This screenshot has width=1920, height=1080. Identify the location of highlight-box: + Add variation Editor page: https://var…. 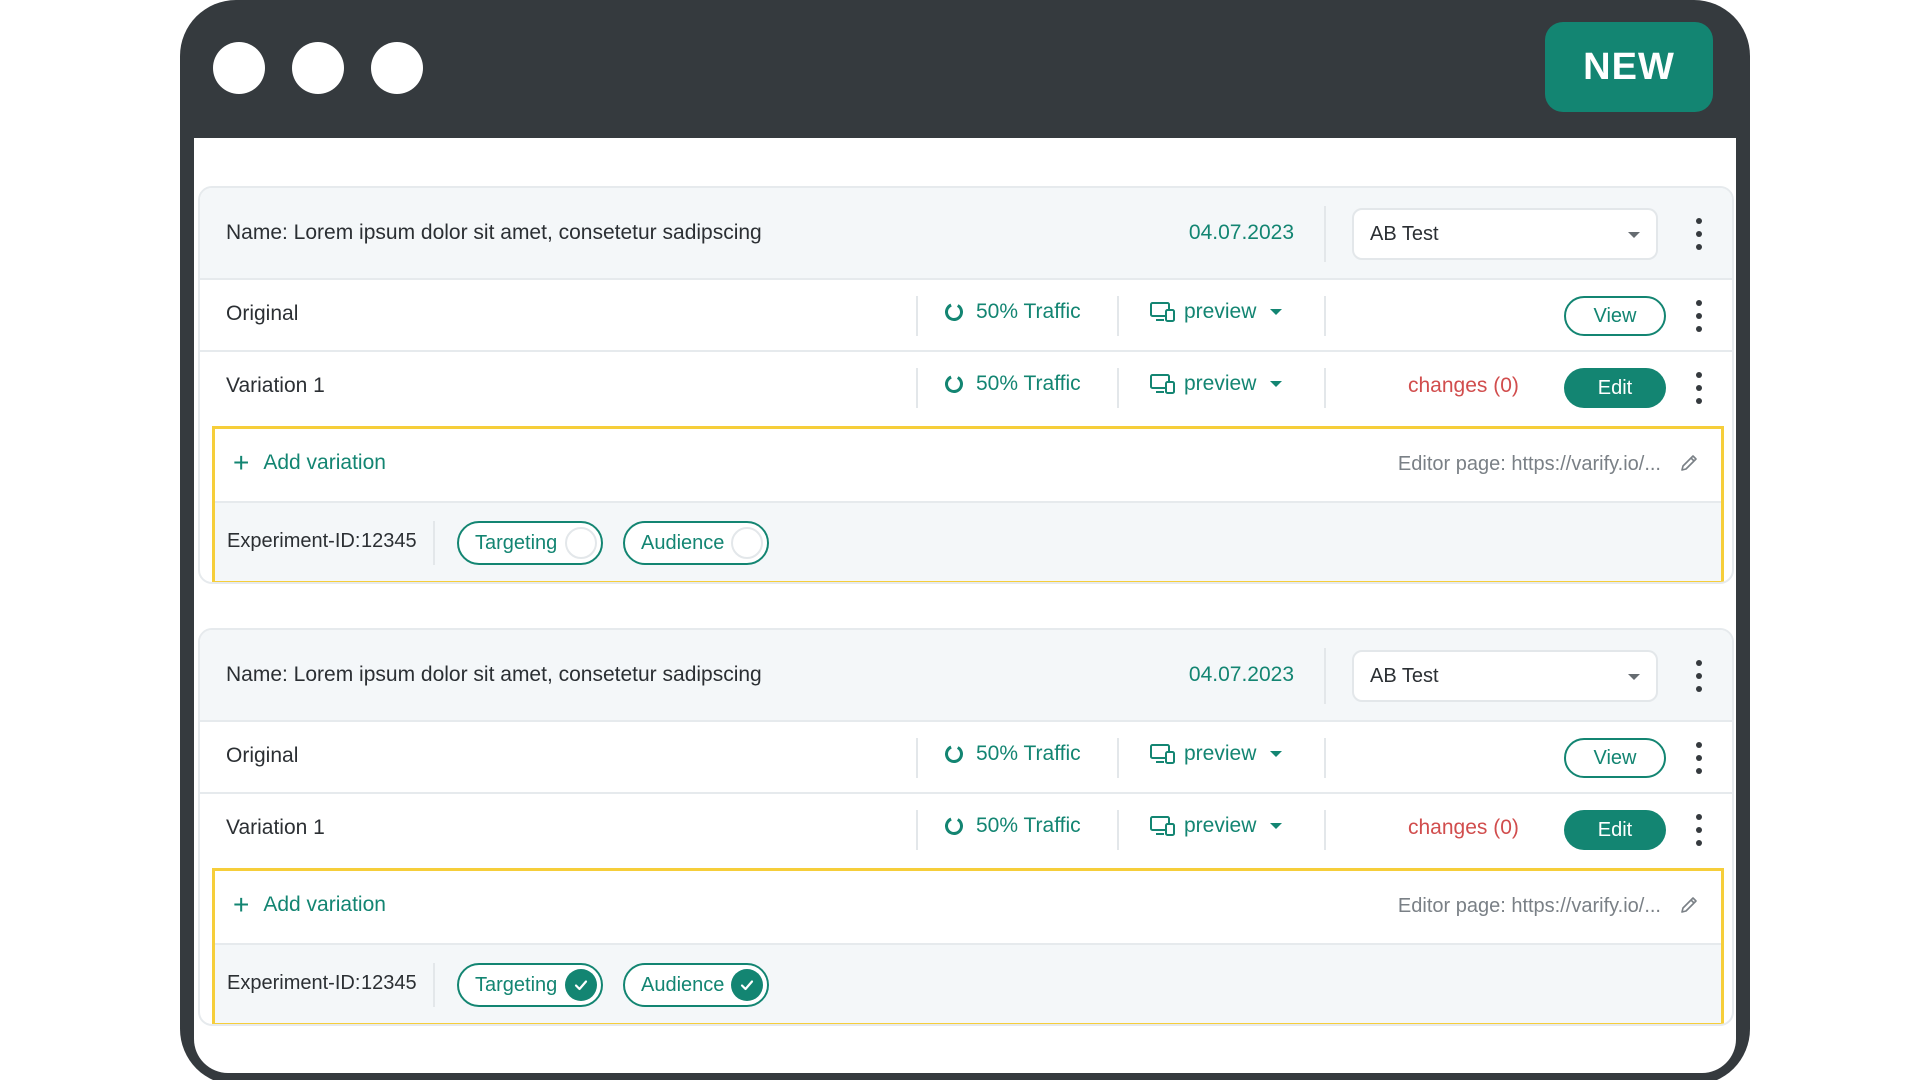
(968, 946).